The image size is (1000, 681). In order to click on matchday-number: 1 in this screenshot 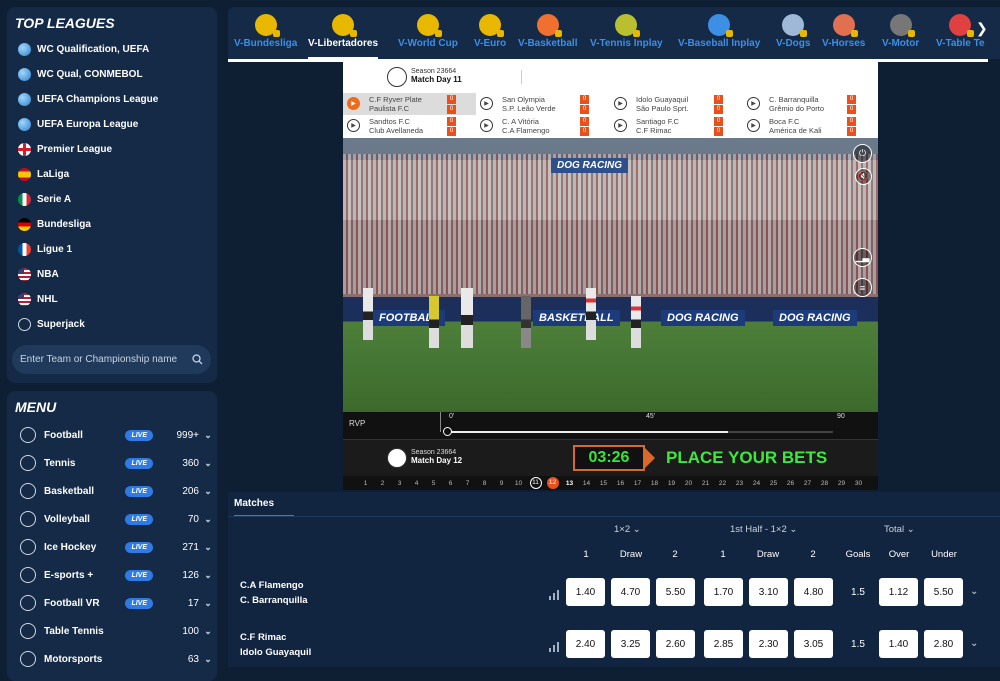, I will do `click(365, 483)`.